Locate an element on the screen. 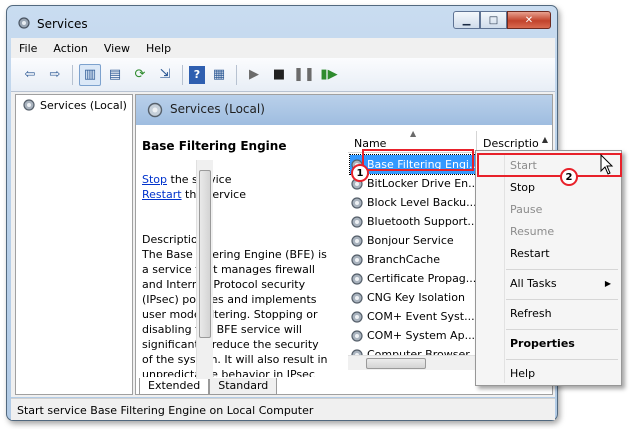 Image resolution: width=631 pixels, height=429 pixels. service-name: BranchCache is located at coordinates (404, 259).